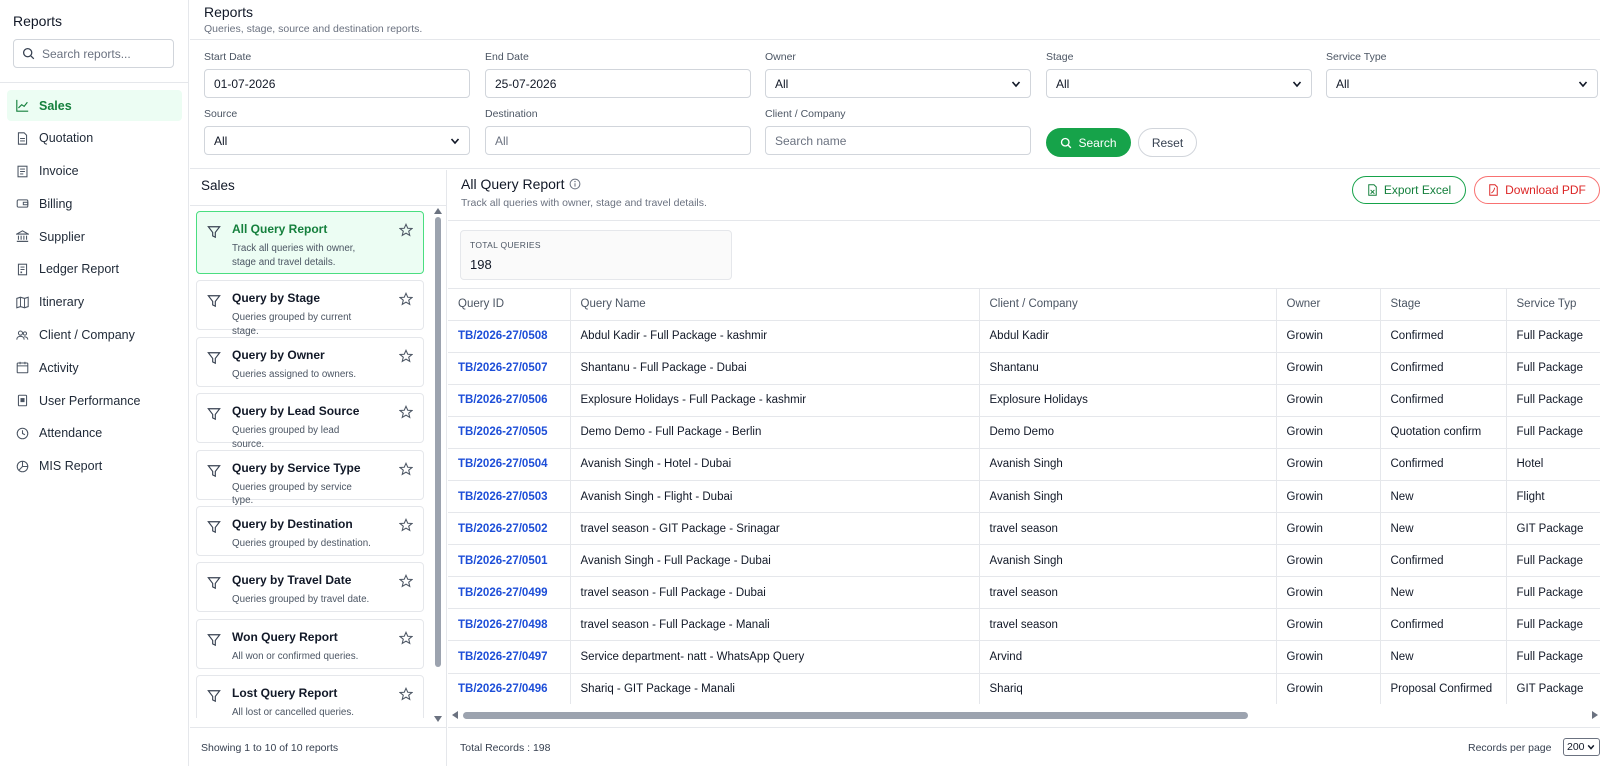 Image resolution: width=1600 pixels, height=766 pixels. I want to click on column-header: Service Typ, so click(1553, 305).